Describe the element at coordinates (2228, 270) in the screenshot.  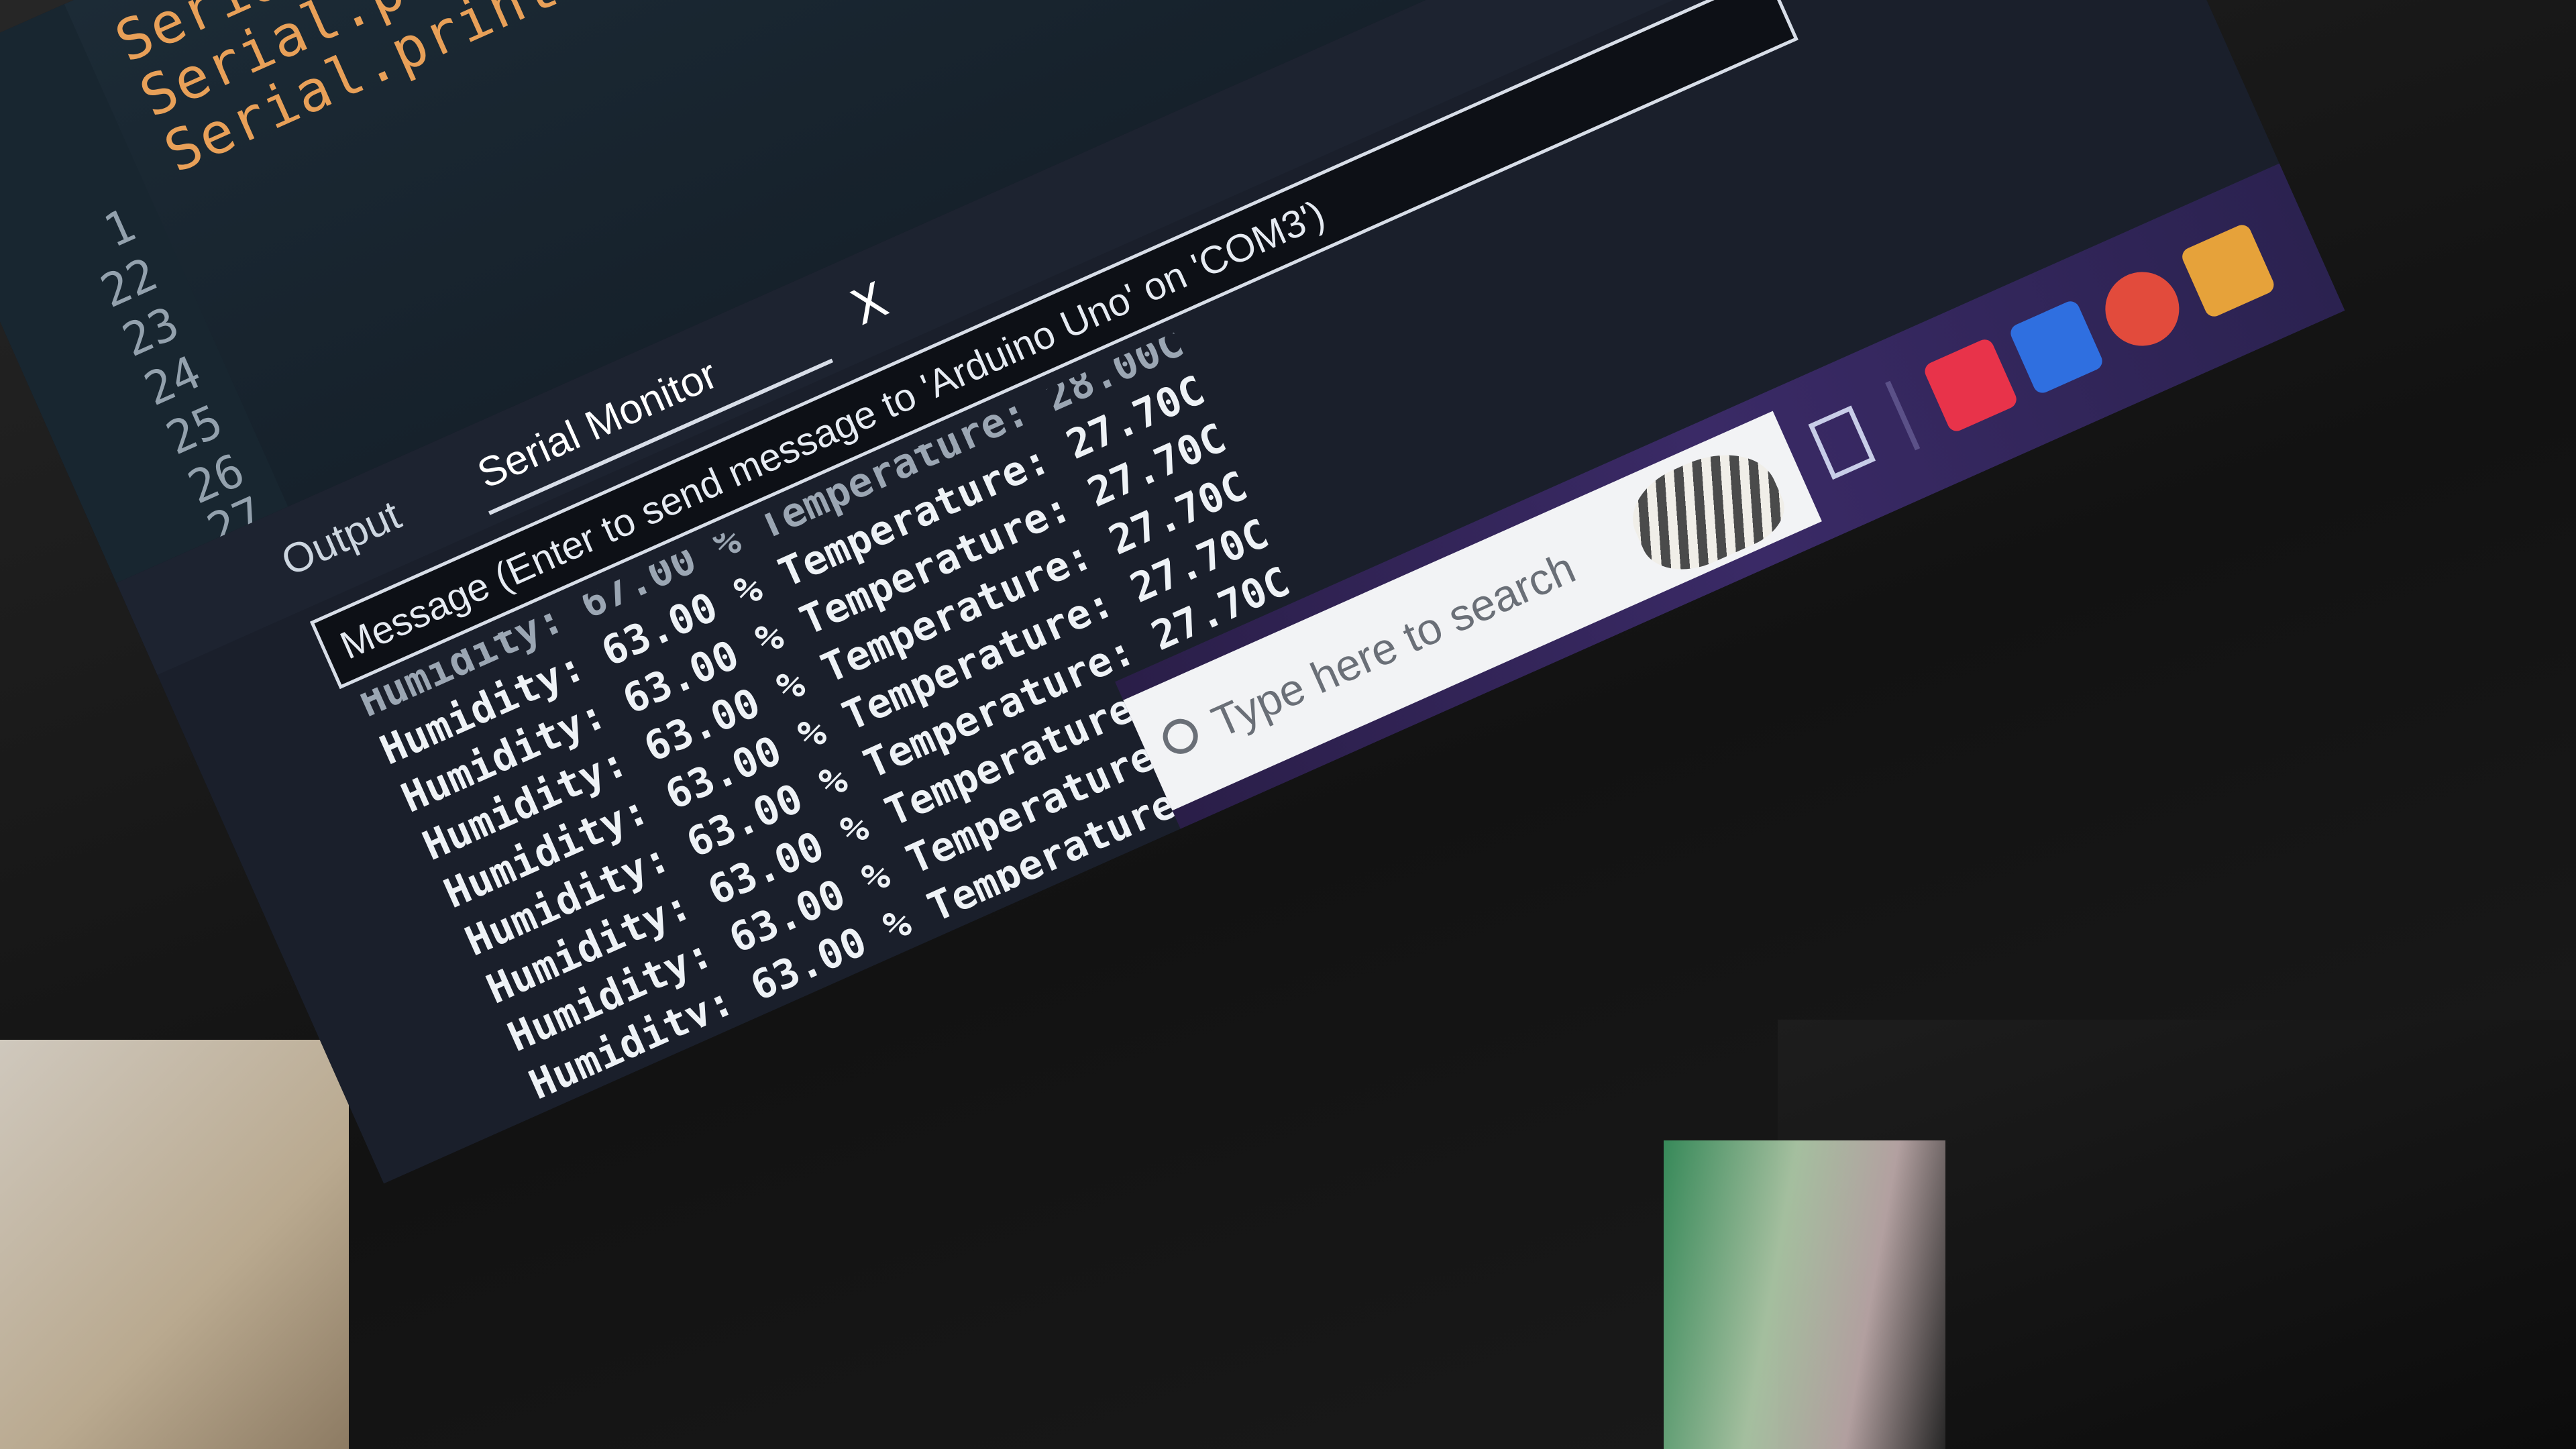
I see `folder-icon` at that location.